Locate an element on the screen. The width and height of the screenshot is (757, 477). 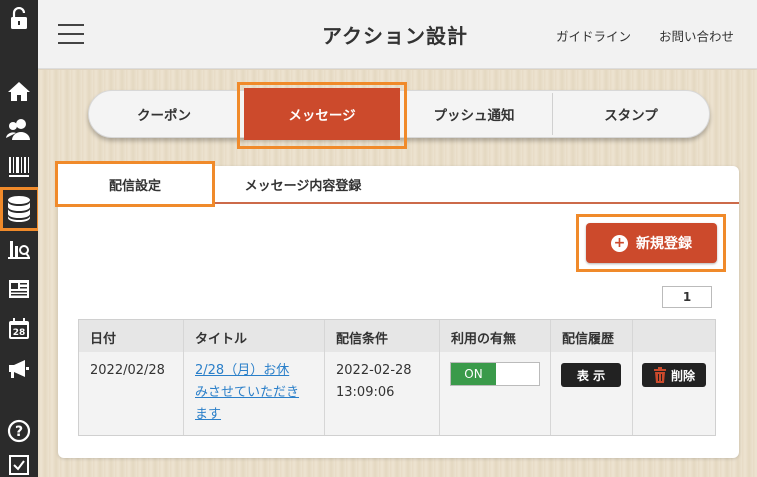
subtab-delivery-label: 配信設定 is located at coordinates (134, 186).